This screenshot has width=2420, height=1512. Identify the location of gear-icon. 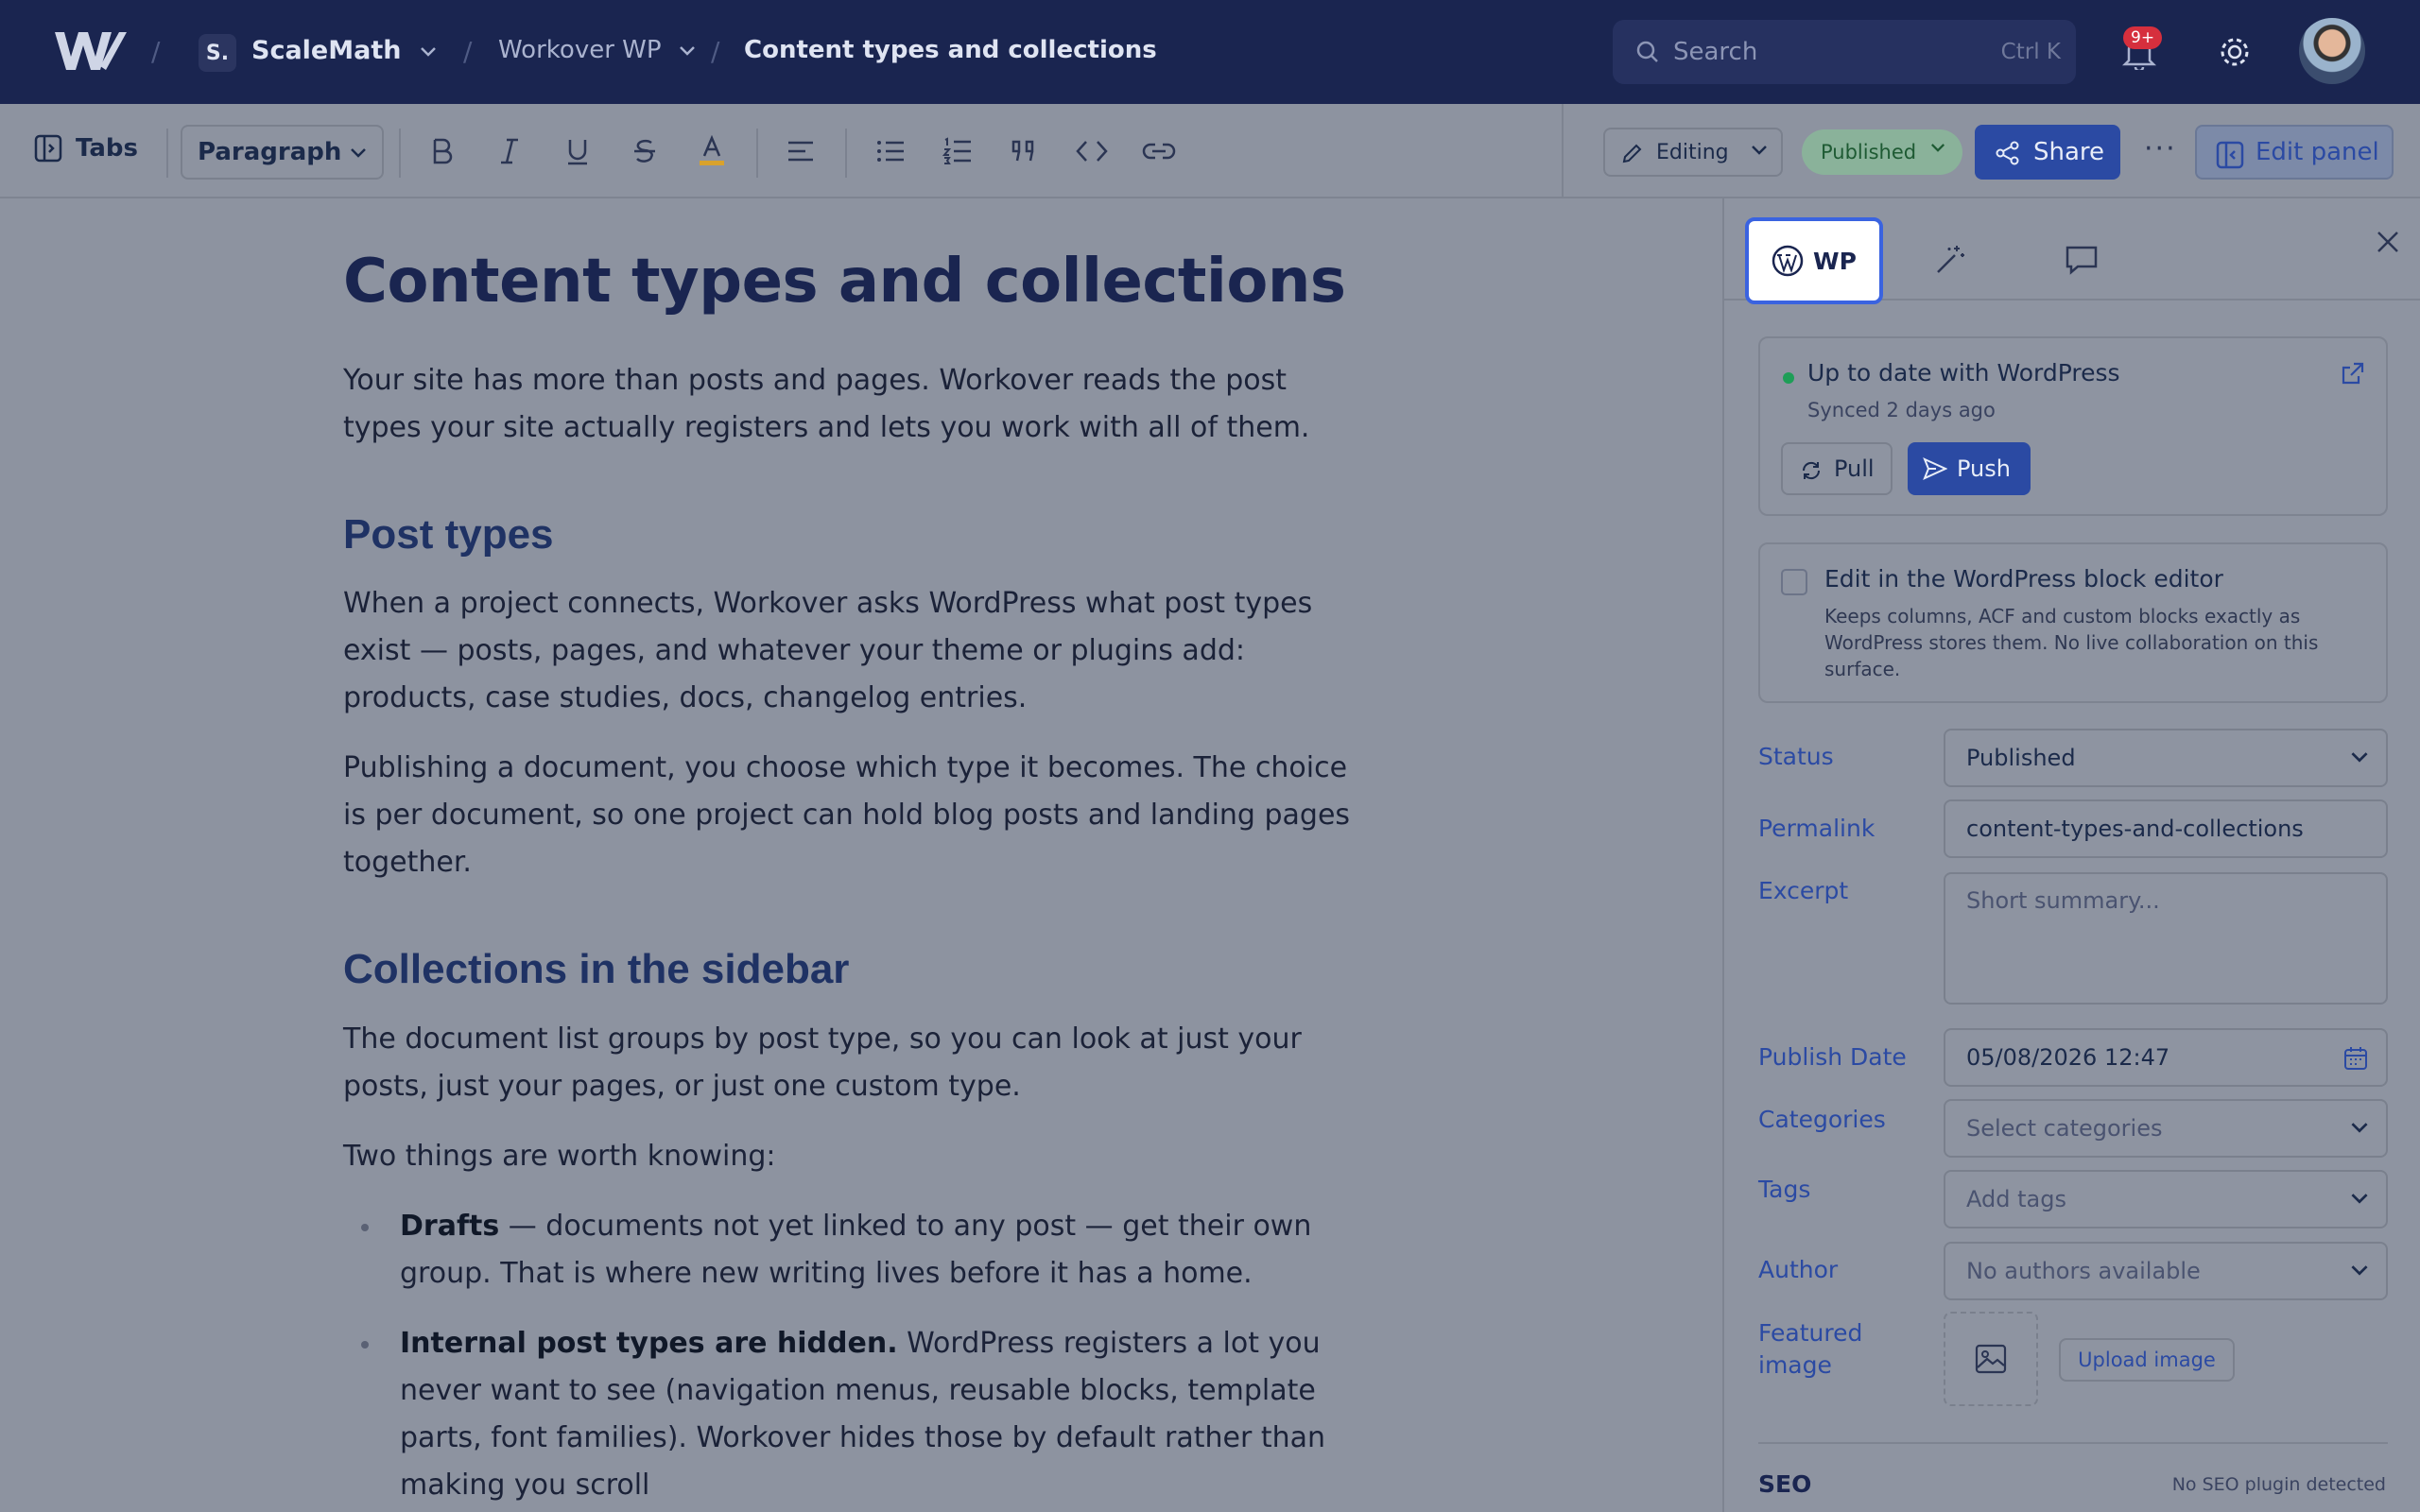
(2235, 52).